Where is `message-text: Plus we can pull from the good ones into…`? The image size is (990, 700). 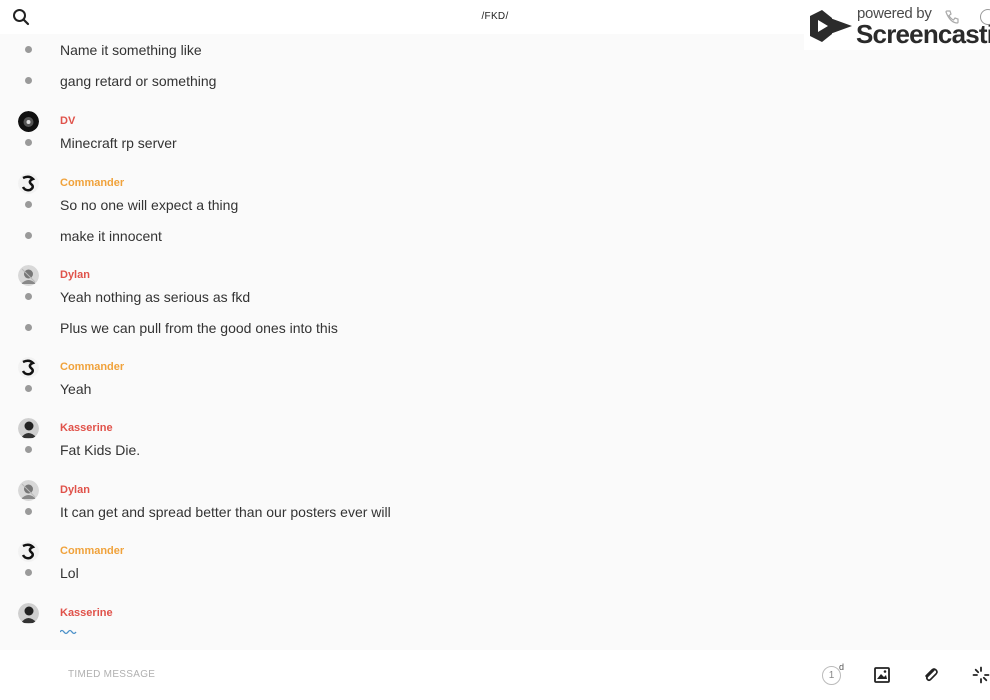 message-text: Plus we can pull from the good ones into… is located at coordinates (199, 328).